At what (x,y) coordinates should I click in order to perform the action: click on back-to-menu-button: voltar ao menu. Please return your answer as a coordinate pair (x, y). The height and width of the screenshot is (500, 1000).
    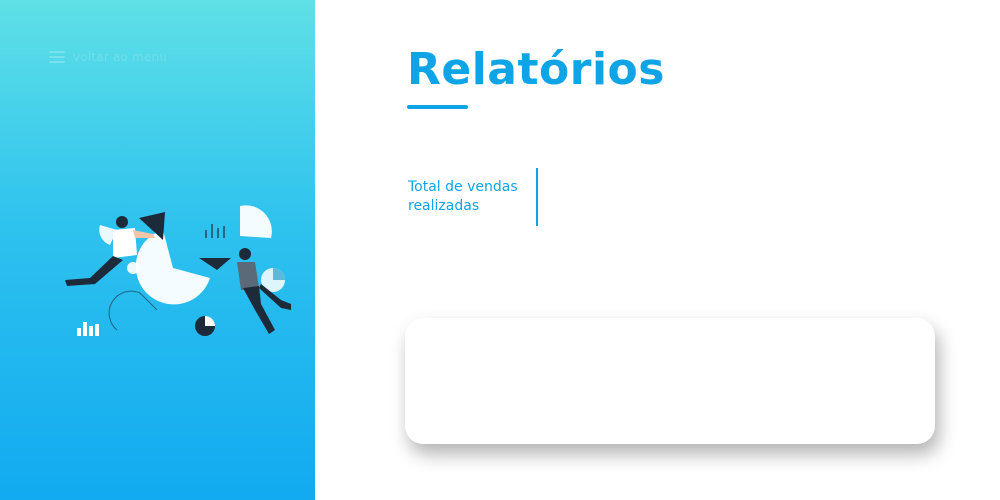
    Looking at the image, I should click on (108, 57).